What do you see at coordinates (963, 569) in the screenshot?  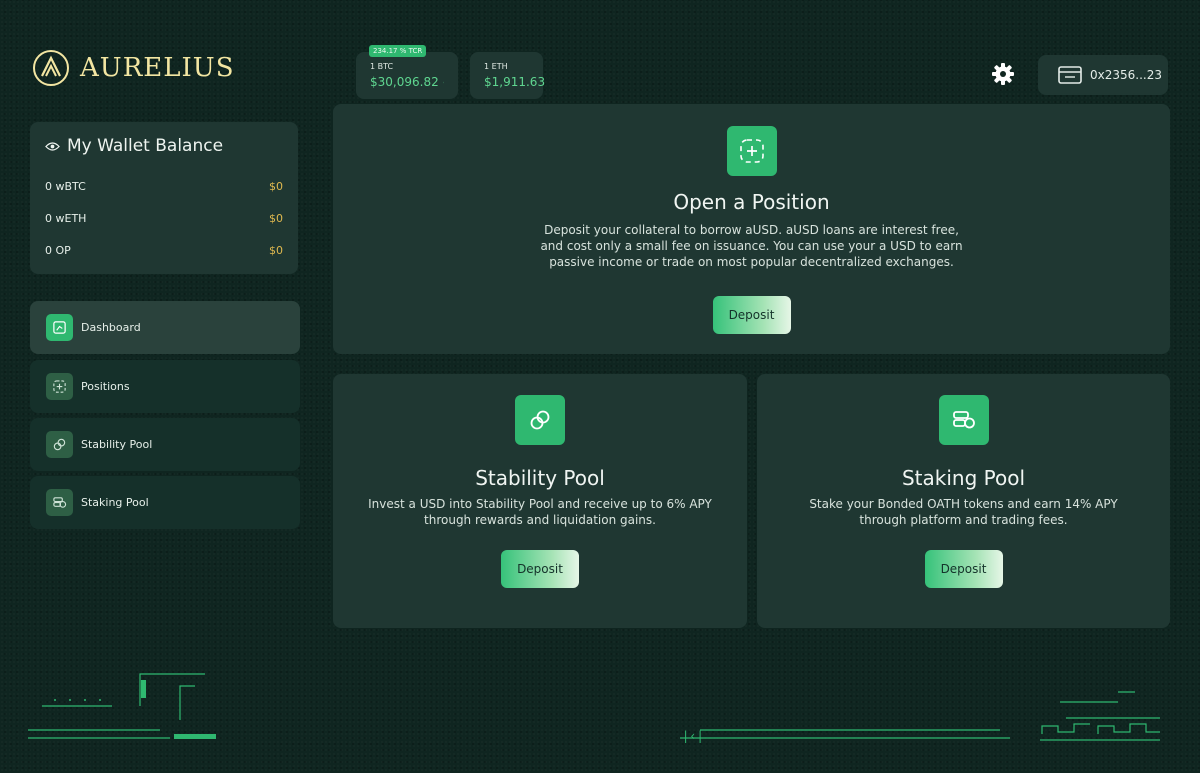 I see `staking-pool-deposit-button: Deposit` at bounding box center [963, 569].